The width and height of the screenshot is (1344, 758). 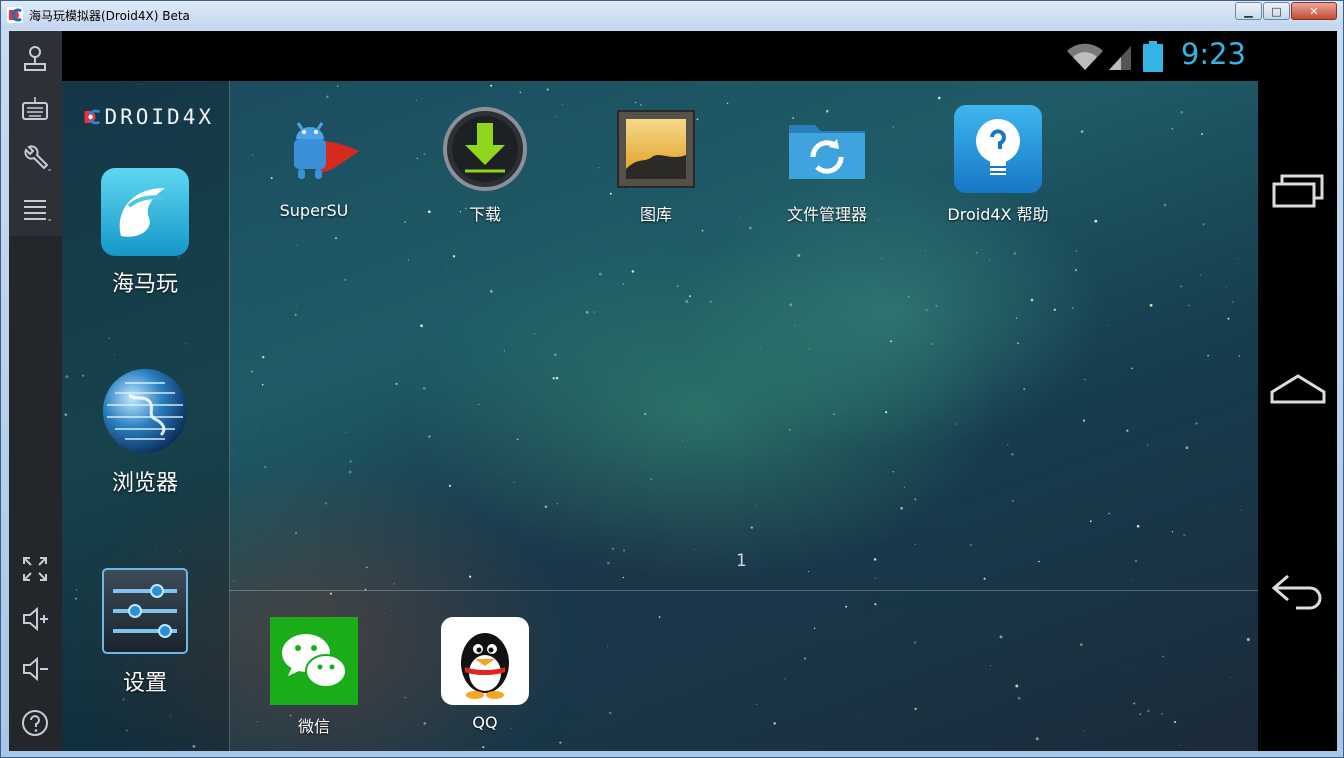 I want to click on status-clock: 9:23, so click(x=1213, y=54).